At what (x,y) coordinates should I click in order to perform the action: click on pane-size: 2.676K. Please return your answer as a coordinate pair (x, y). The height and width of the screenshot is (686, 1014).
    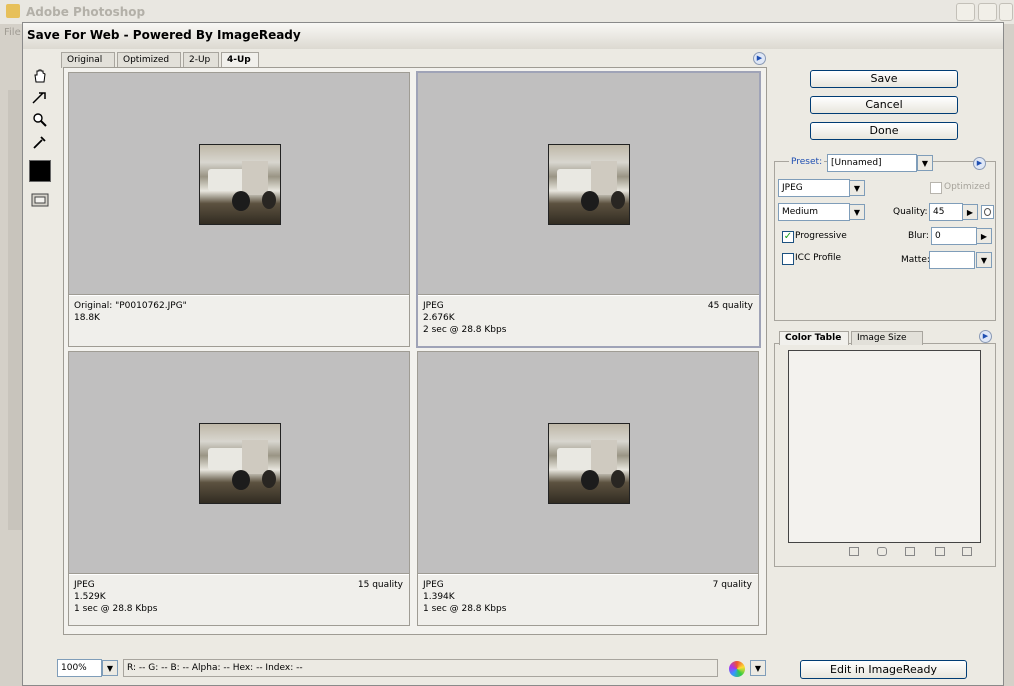
    Looking at the image, I should click on (439, 318).